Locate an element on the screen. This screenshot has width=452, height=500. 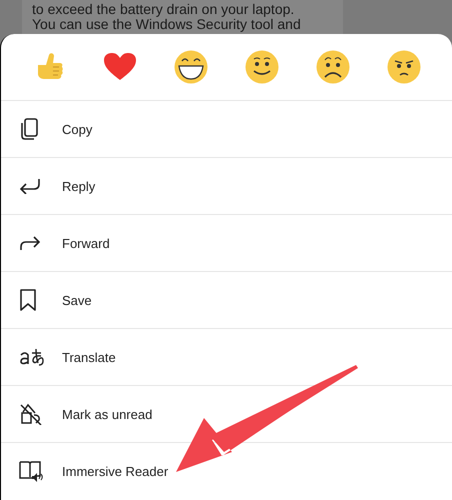
heart-icon is located at coordinates (120, 67).